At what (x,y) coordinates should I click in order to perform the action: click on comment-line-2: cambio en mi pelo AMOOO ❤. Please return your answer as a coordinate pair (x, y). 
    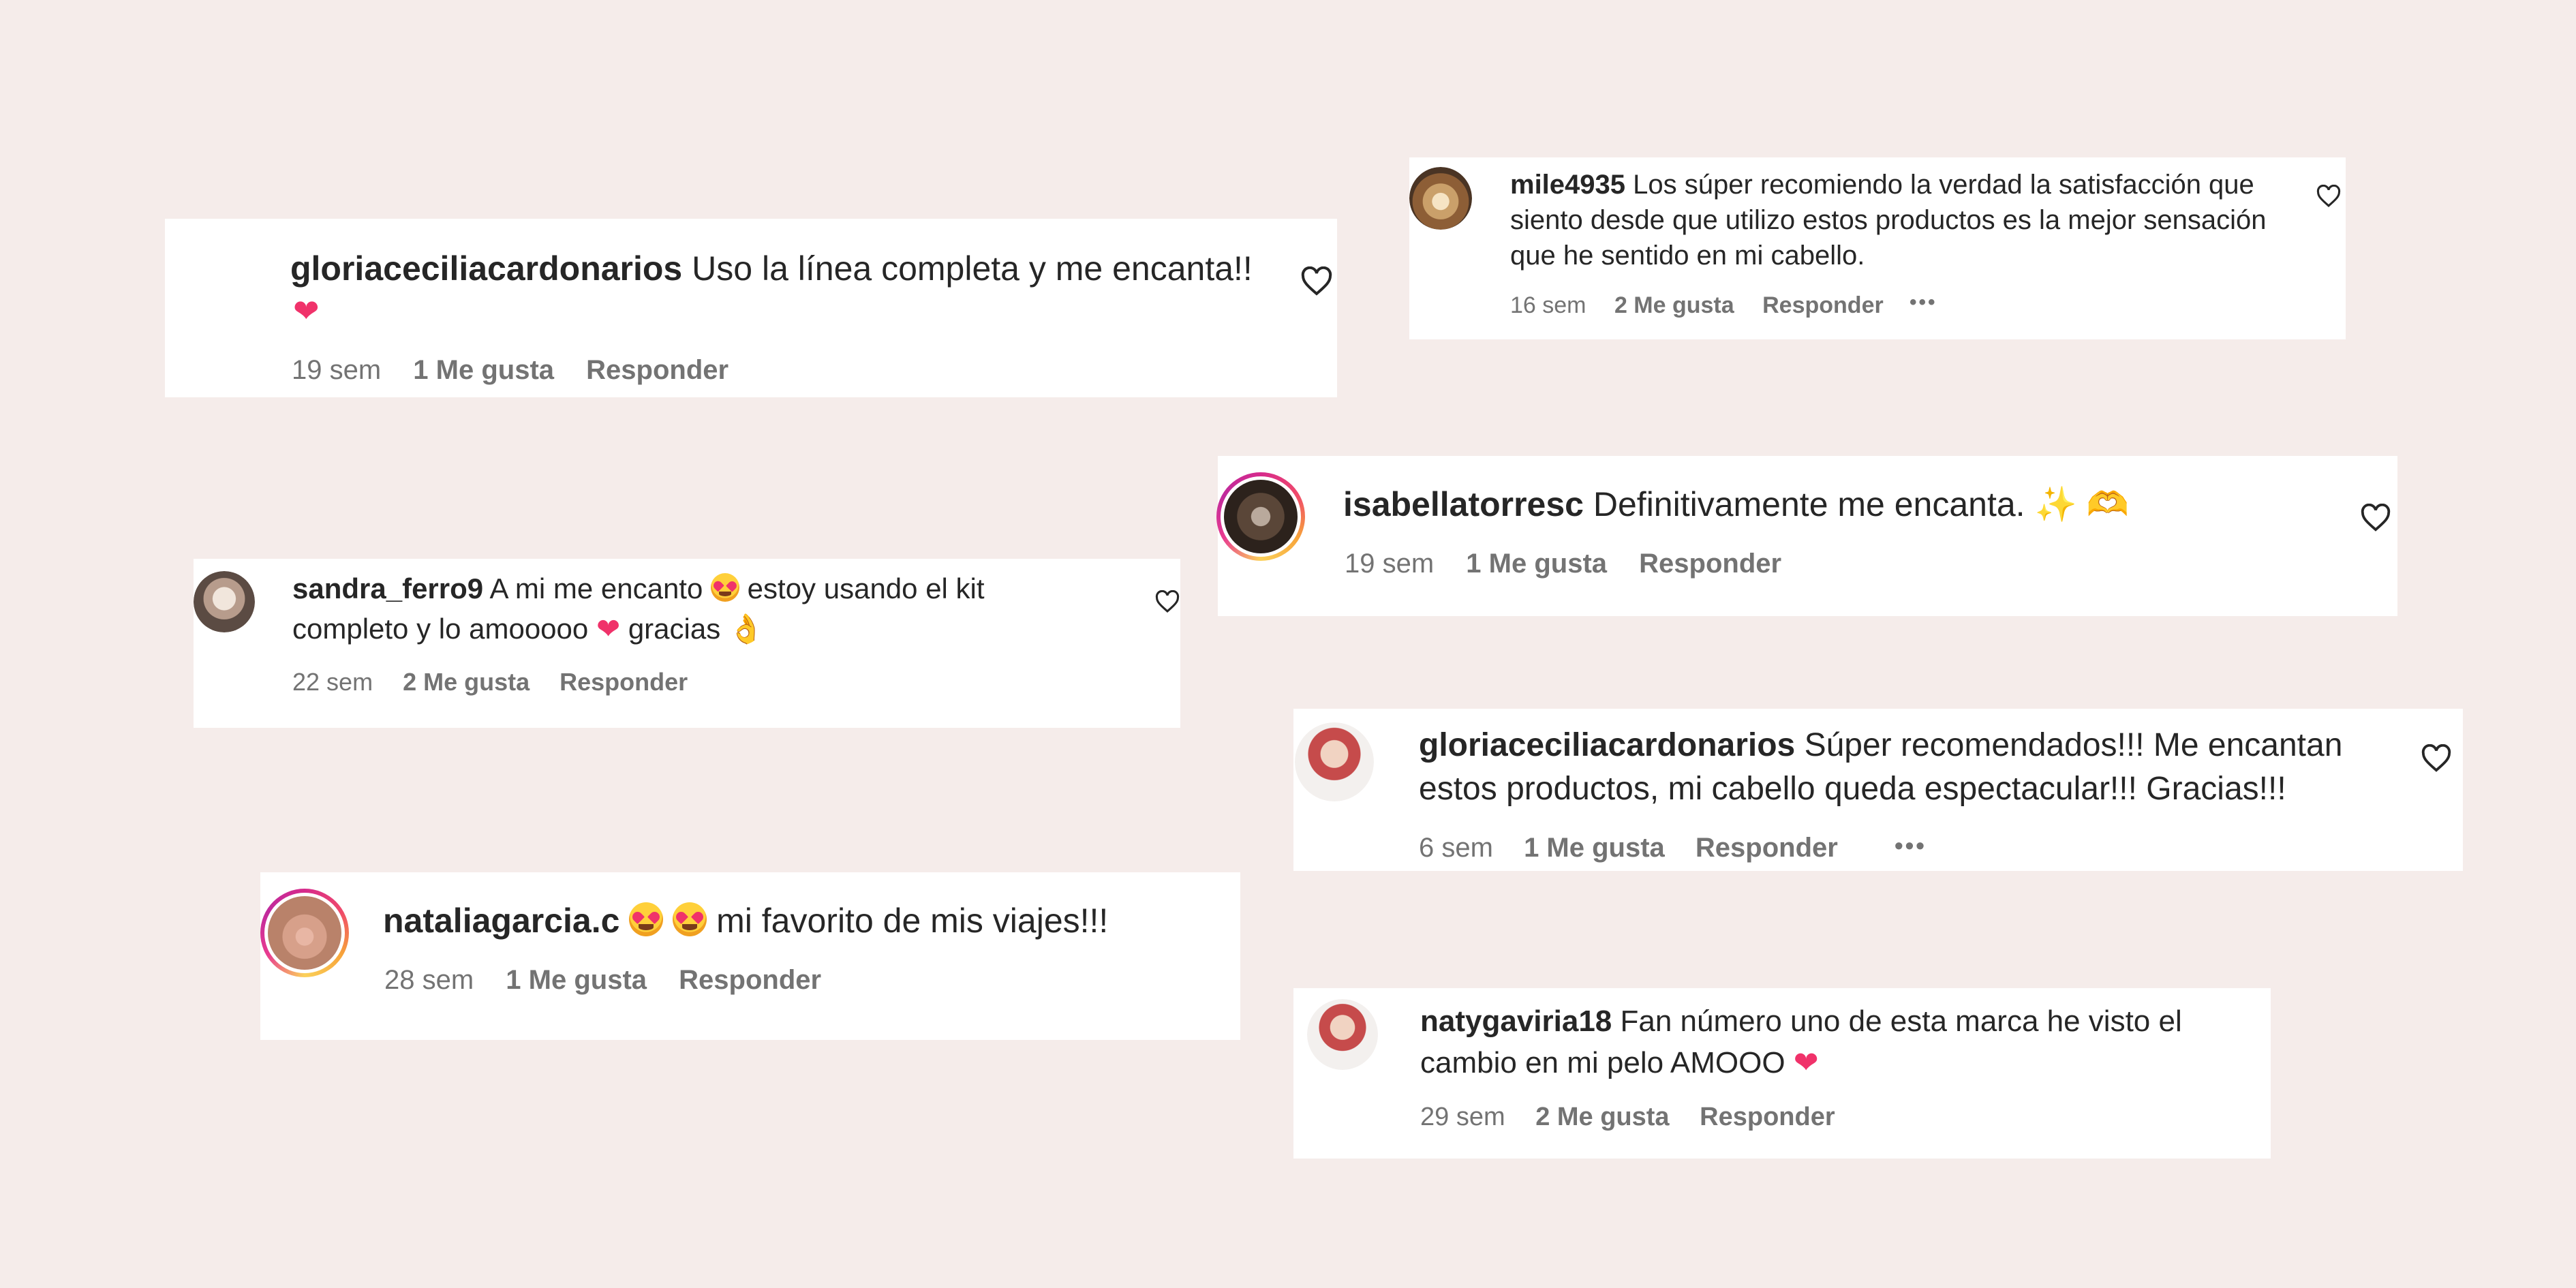
    Looking at the image, I should click on (1619, 1062).